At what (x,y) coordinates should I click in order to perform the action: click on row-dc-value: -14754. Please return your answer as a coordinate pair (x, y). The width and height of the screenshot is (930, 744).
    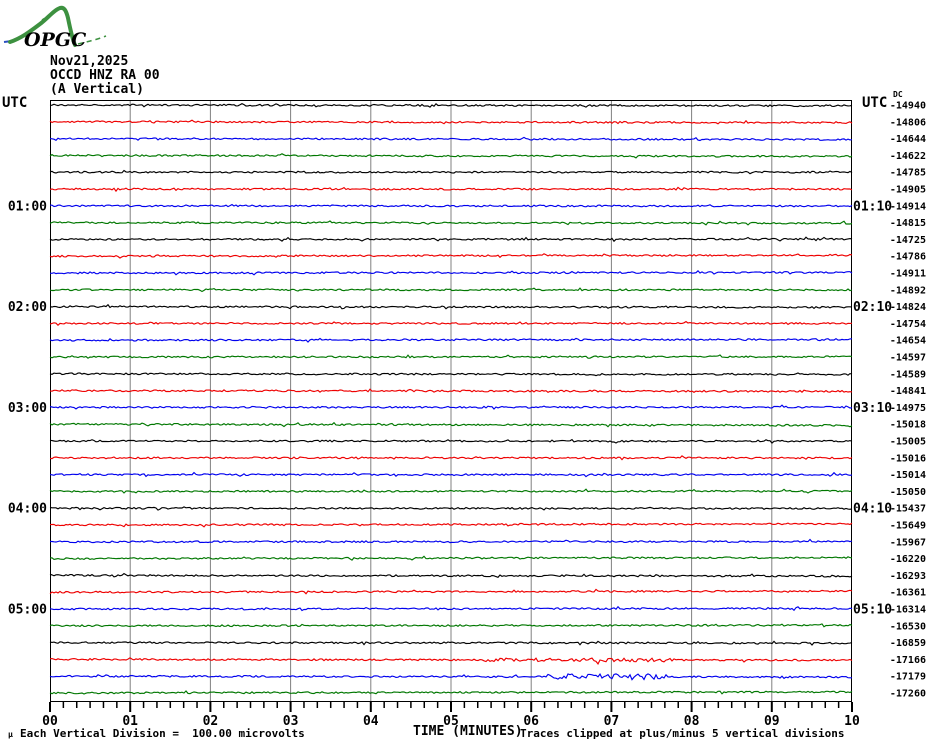
    Looking at the image, I should click on (908, 324).